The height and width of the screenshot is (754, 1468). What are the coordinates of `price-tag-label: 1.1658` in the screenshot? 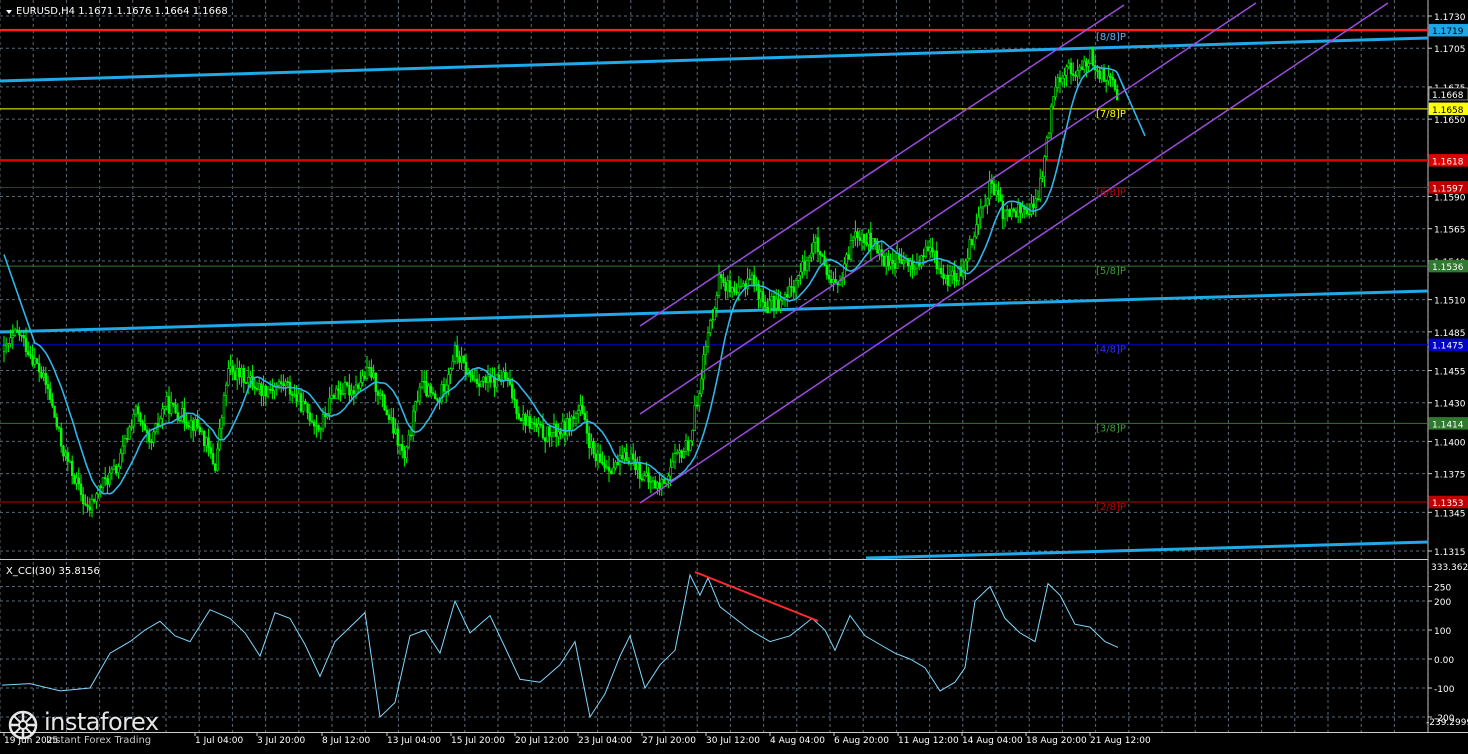 It's located at (1448, 111).